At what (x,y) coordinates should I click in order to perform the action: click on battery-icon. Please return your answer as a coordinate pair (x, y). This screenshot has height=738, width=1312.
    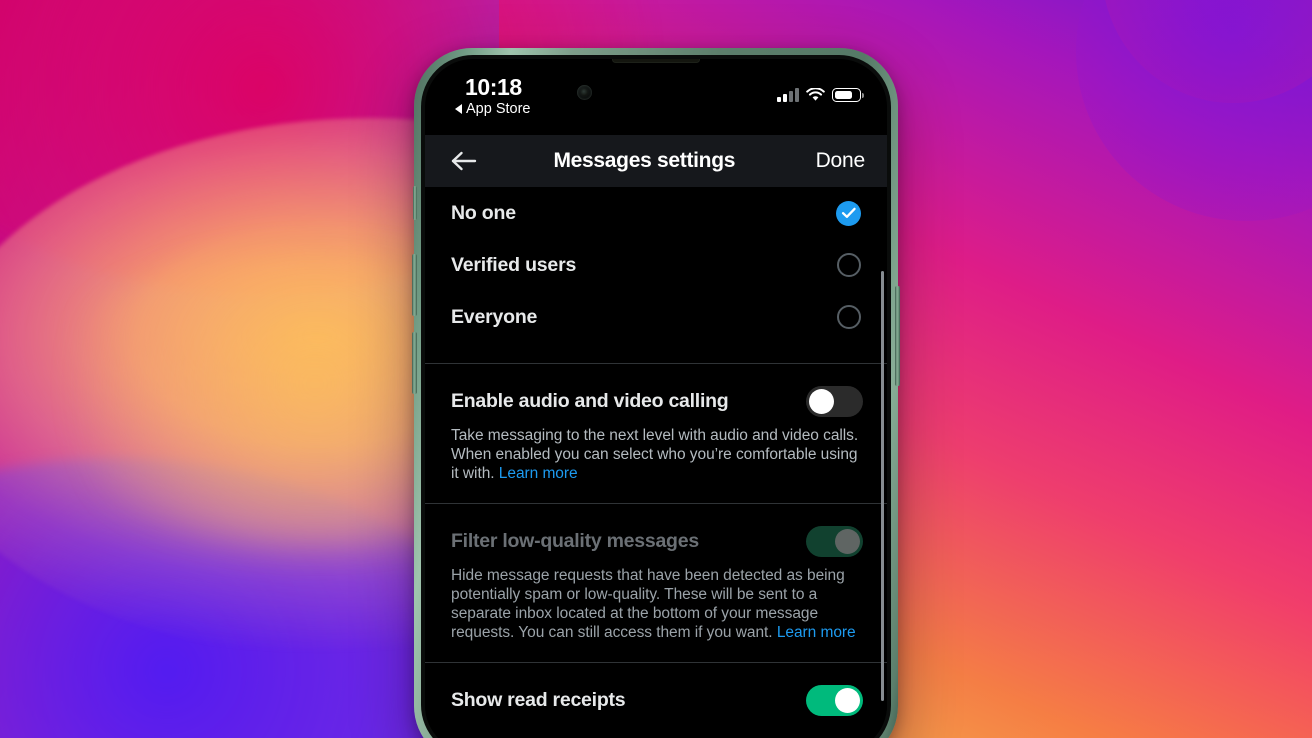
    Looking at the image, I should click on (848, 95).